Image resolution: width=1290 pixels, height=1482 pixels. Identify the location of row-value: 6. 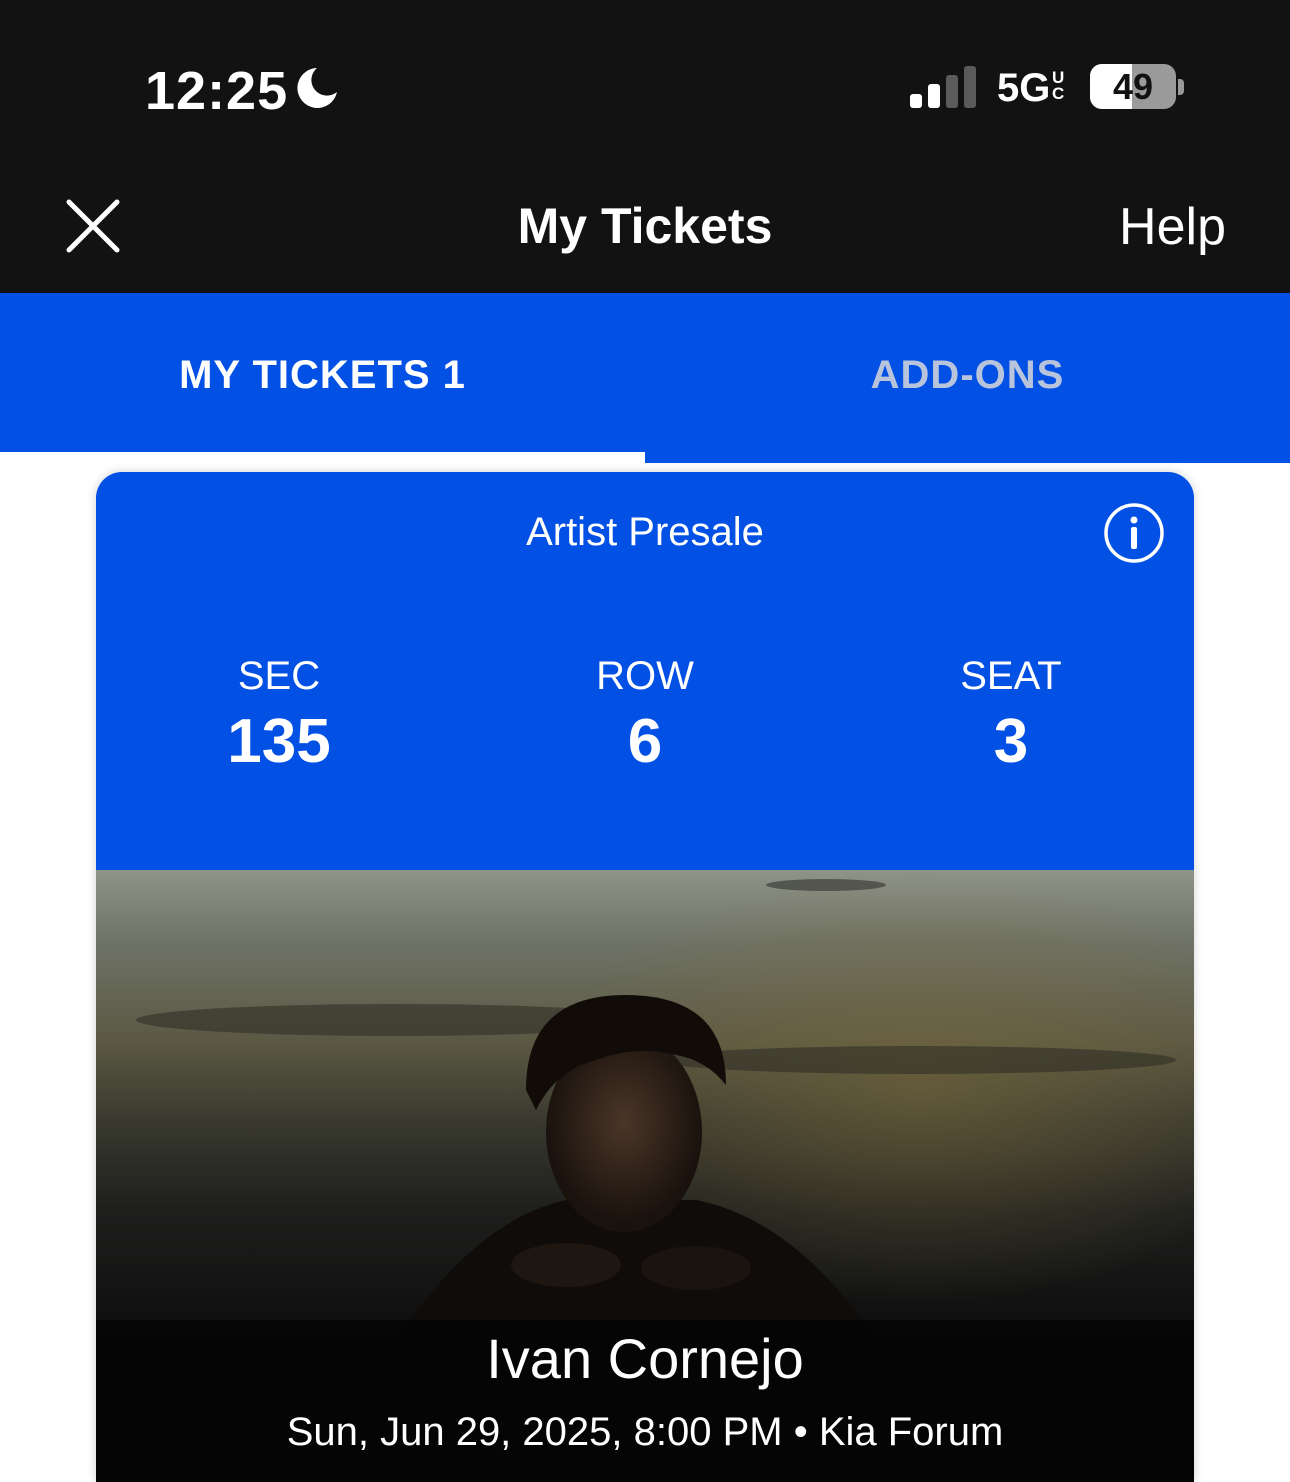
(645, 741).